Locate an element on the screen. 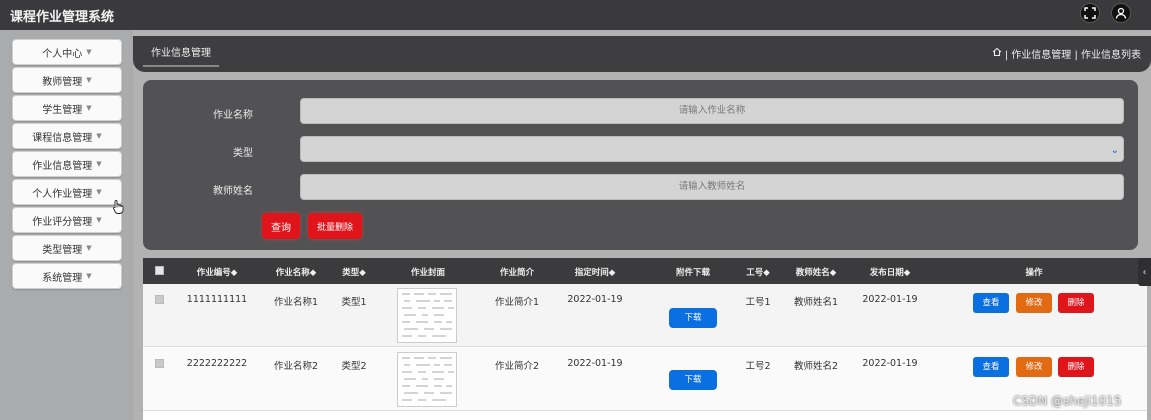  app-title: 课程作业管理系统 is located at coordinates (62, 17).